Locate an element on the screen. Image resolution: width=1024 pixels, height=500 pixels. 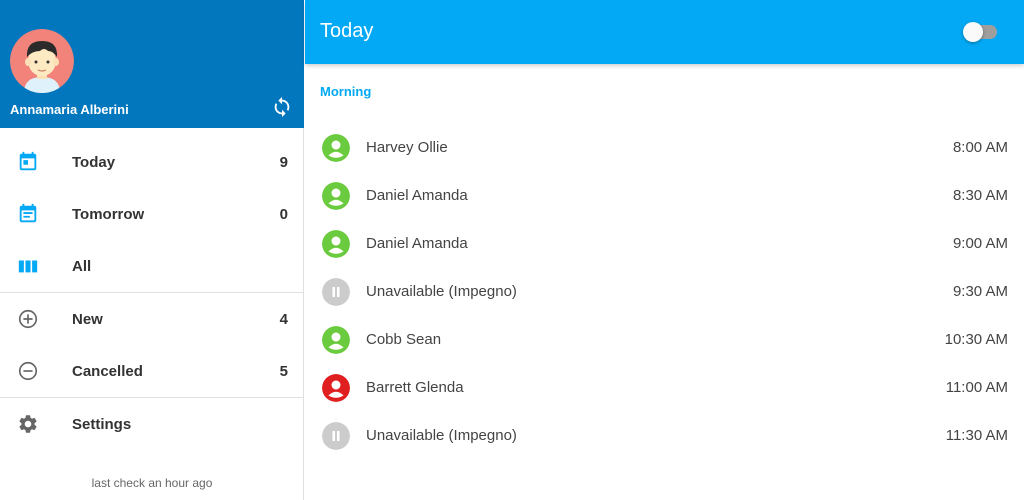
appointment-name: Harvey Ollie is located at coordinates (407, 147).